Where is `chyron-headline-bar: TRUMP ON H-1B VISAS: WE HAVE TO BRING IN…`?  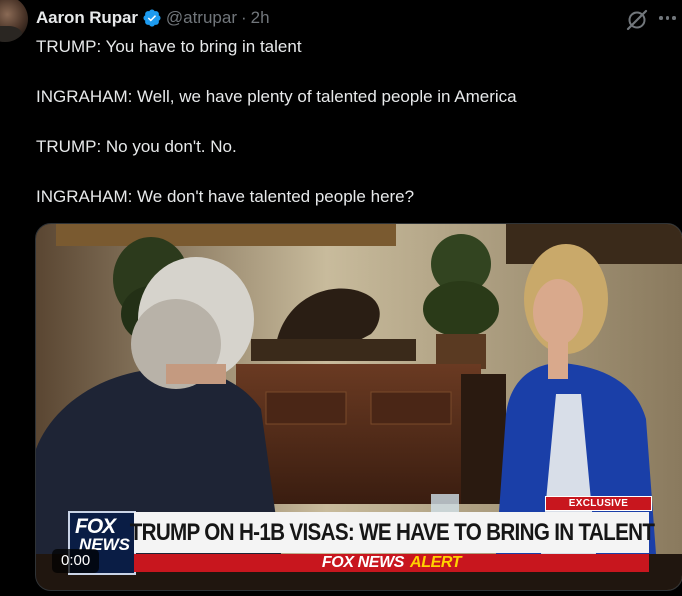 chyron-headline-bar: TRUMP ON H-1B VISAS: WE HAVE TO BRING IN… is located at coordinates (391, 532).